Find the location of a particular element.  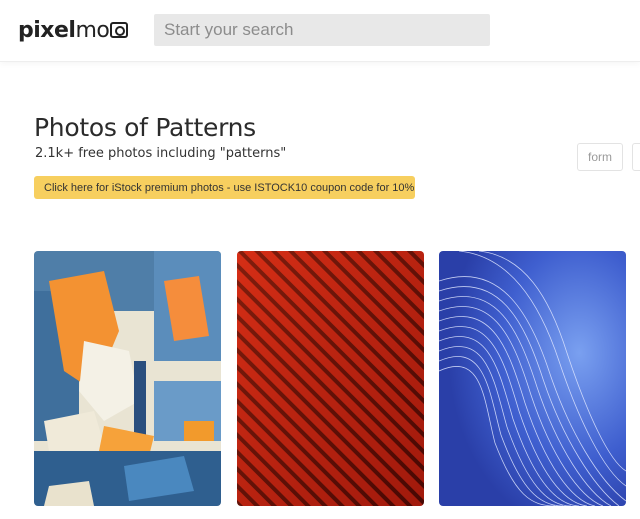

site-header: pixel mo is located at coordinates (320, 31).